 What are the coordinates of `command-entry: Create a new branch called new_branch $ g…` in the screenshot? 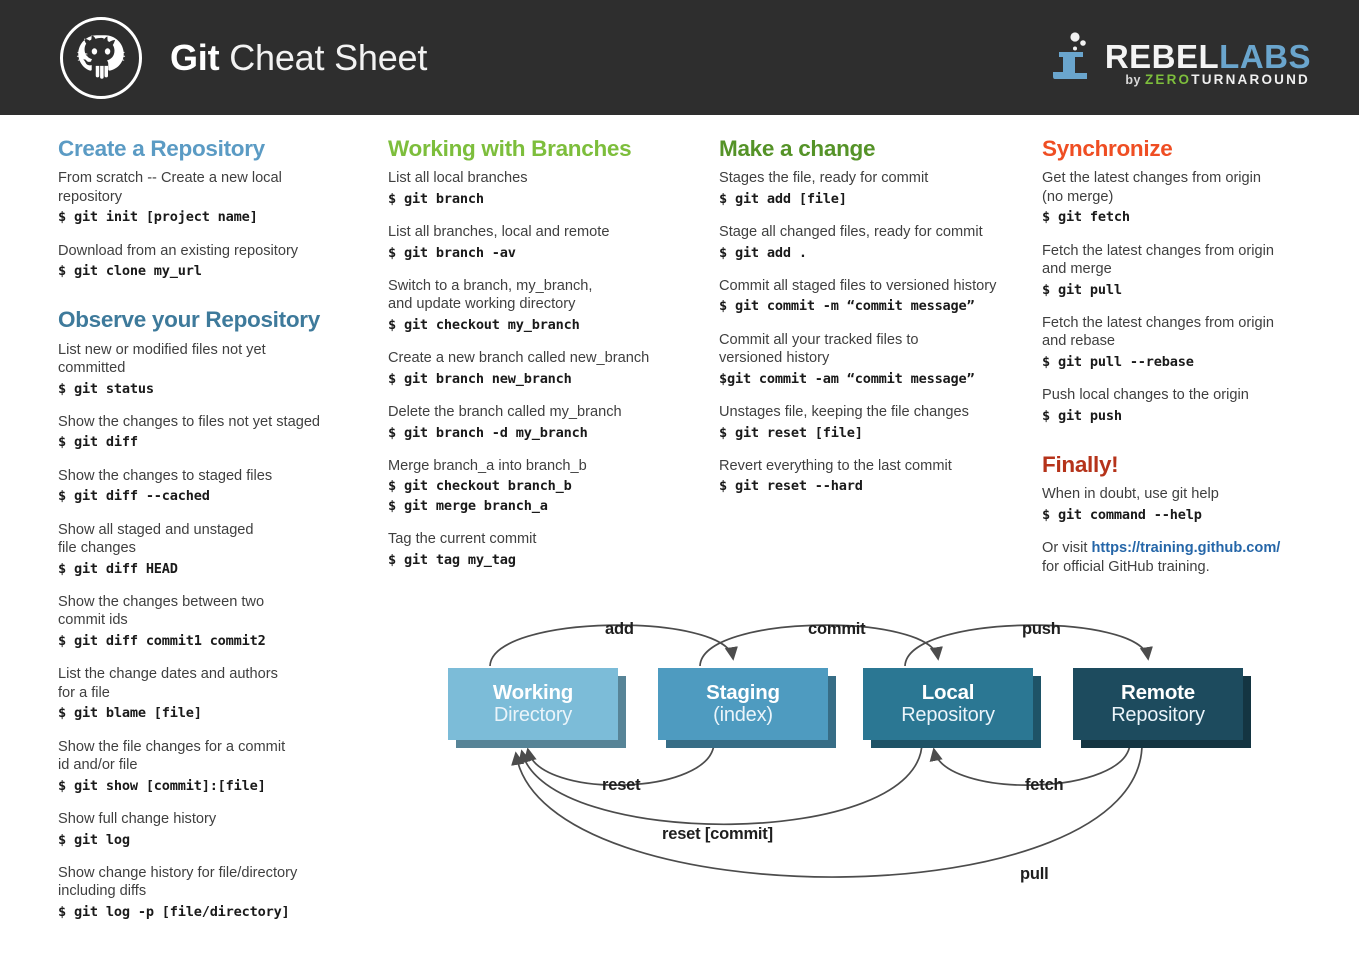 It's located at (547, 369).